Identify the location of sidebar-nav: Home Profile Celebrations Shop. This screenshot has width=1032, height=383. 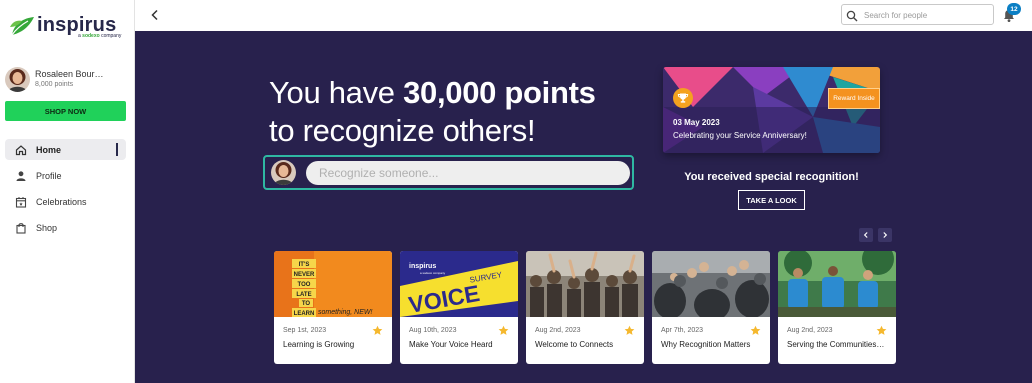
(65, 191).